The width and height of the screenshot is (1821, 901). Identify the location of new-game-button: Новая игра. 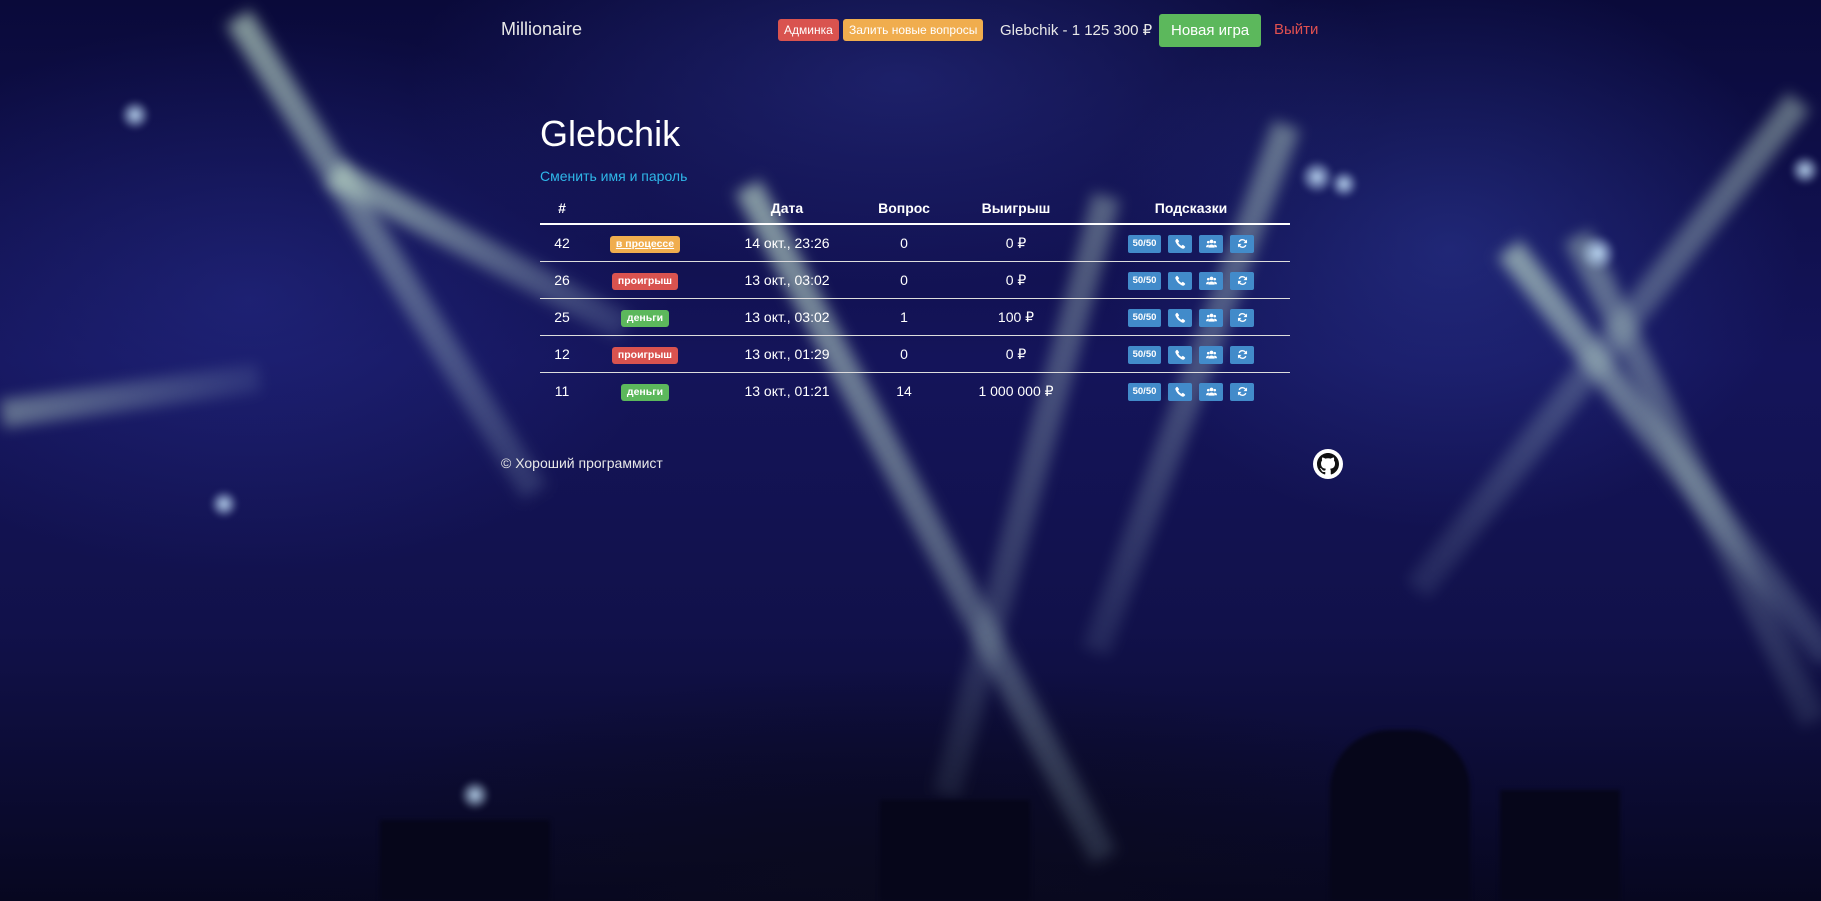
(1210, 30).